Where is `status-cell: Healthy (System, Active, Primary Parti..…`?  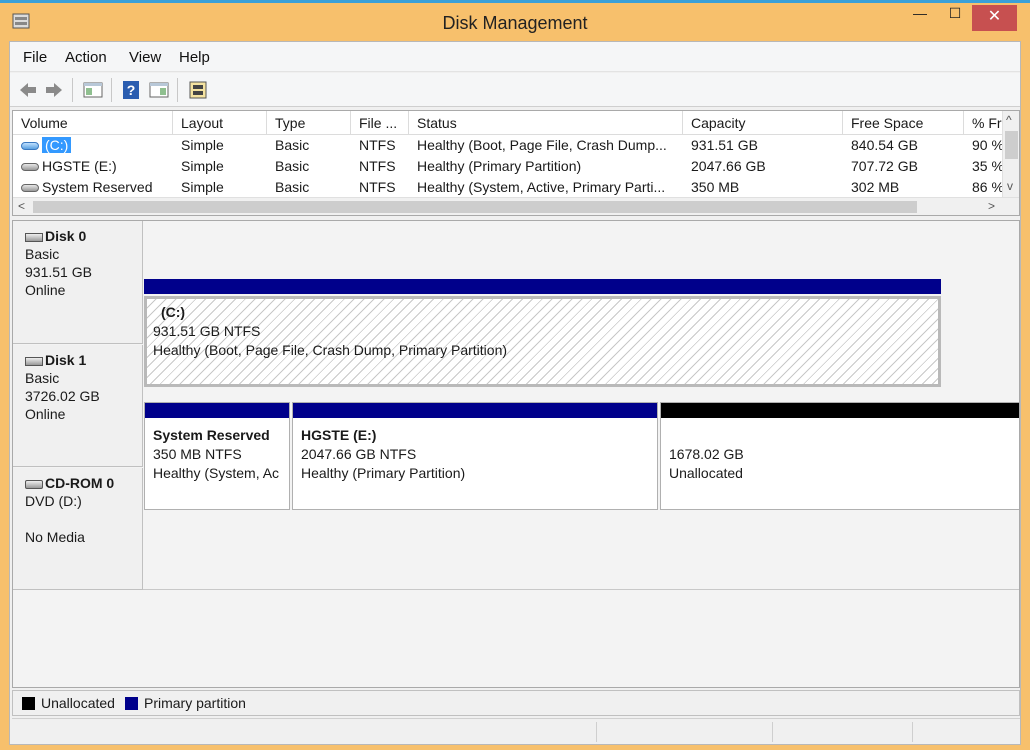
status-cell: Healthy (System, Active, Primary Parti..… is located at coordinates (541, 187).